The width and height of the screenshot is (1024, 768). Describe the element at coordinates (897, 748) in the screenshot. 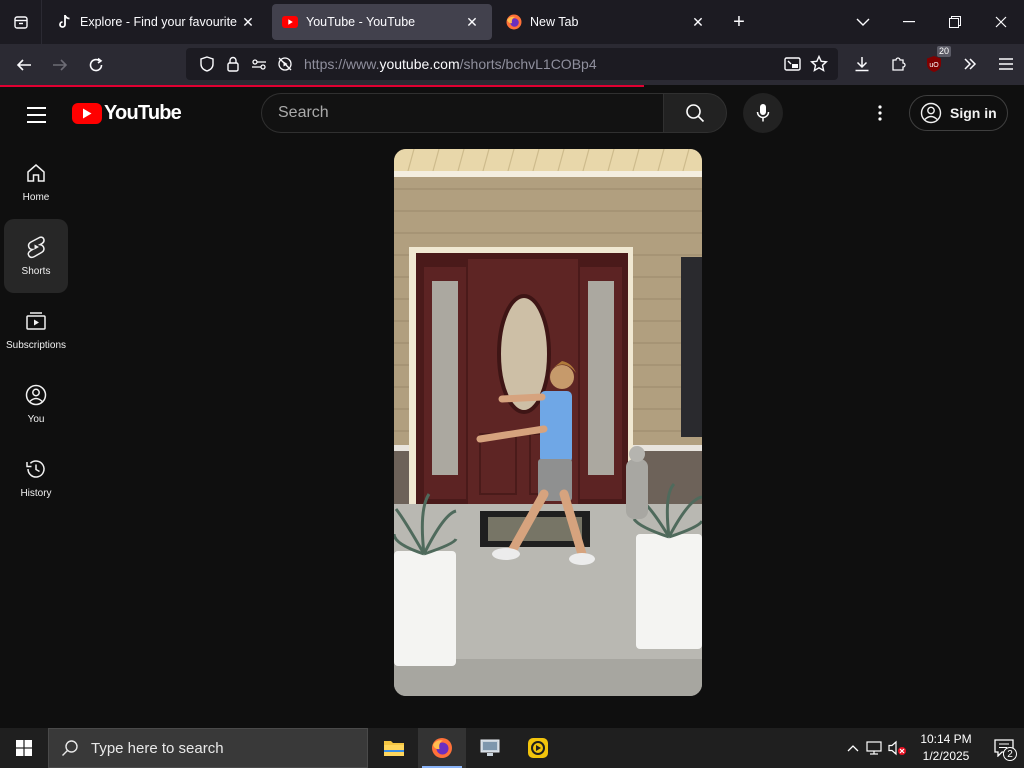

I see `volume-muted-icon` at that location.